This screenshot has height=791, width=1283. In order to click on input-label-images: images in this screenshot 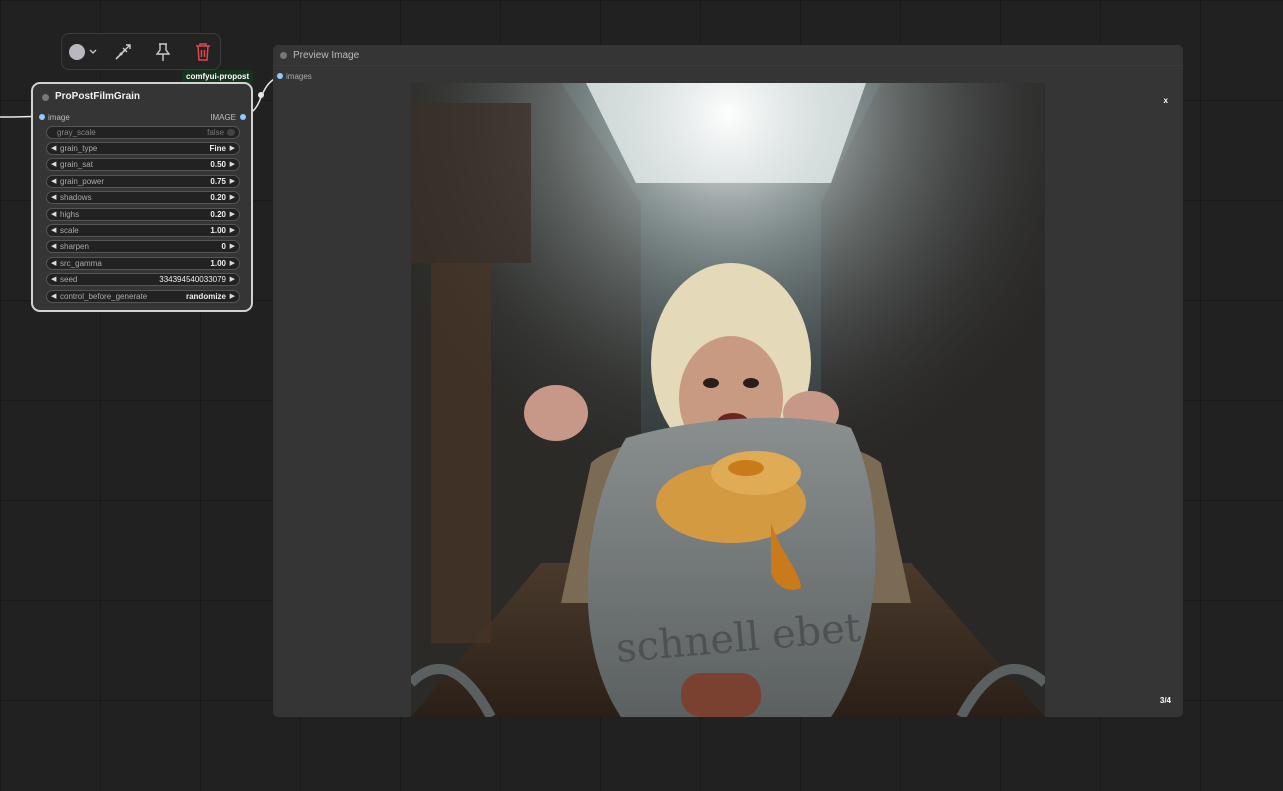, I will do `click(299, 76)`.